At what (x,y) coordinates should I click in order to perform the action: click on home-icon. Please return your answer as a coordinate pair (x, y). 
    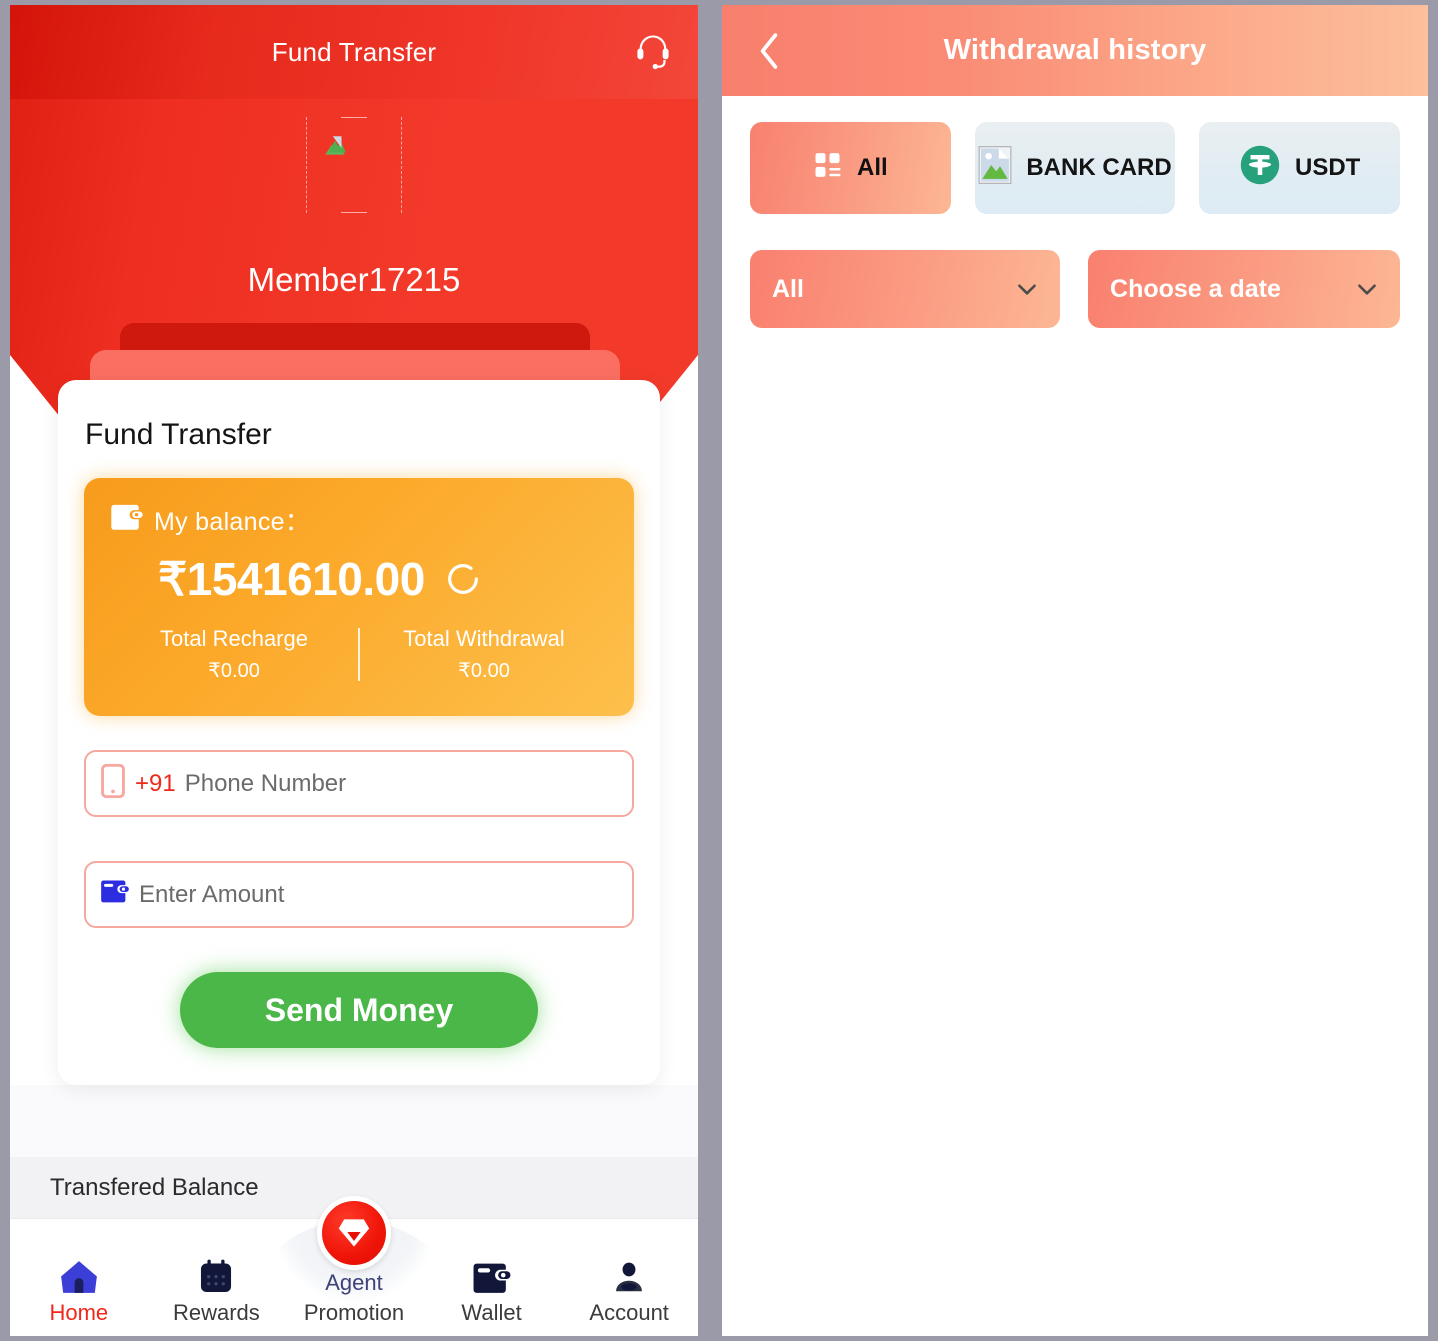
    Looking at the image, I should click on (79, 1274).